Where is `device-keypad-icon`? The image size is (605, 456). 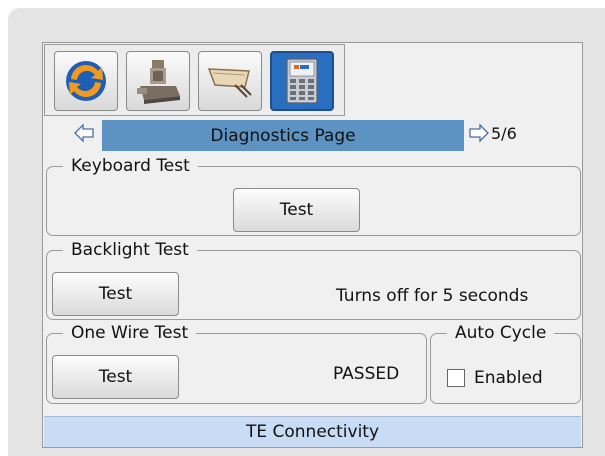 device-keypad-icon is located at coordinates (302, 81).